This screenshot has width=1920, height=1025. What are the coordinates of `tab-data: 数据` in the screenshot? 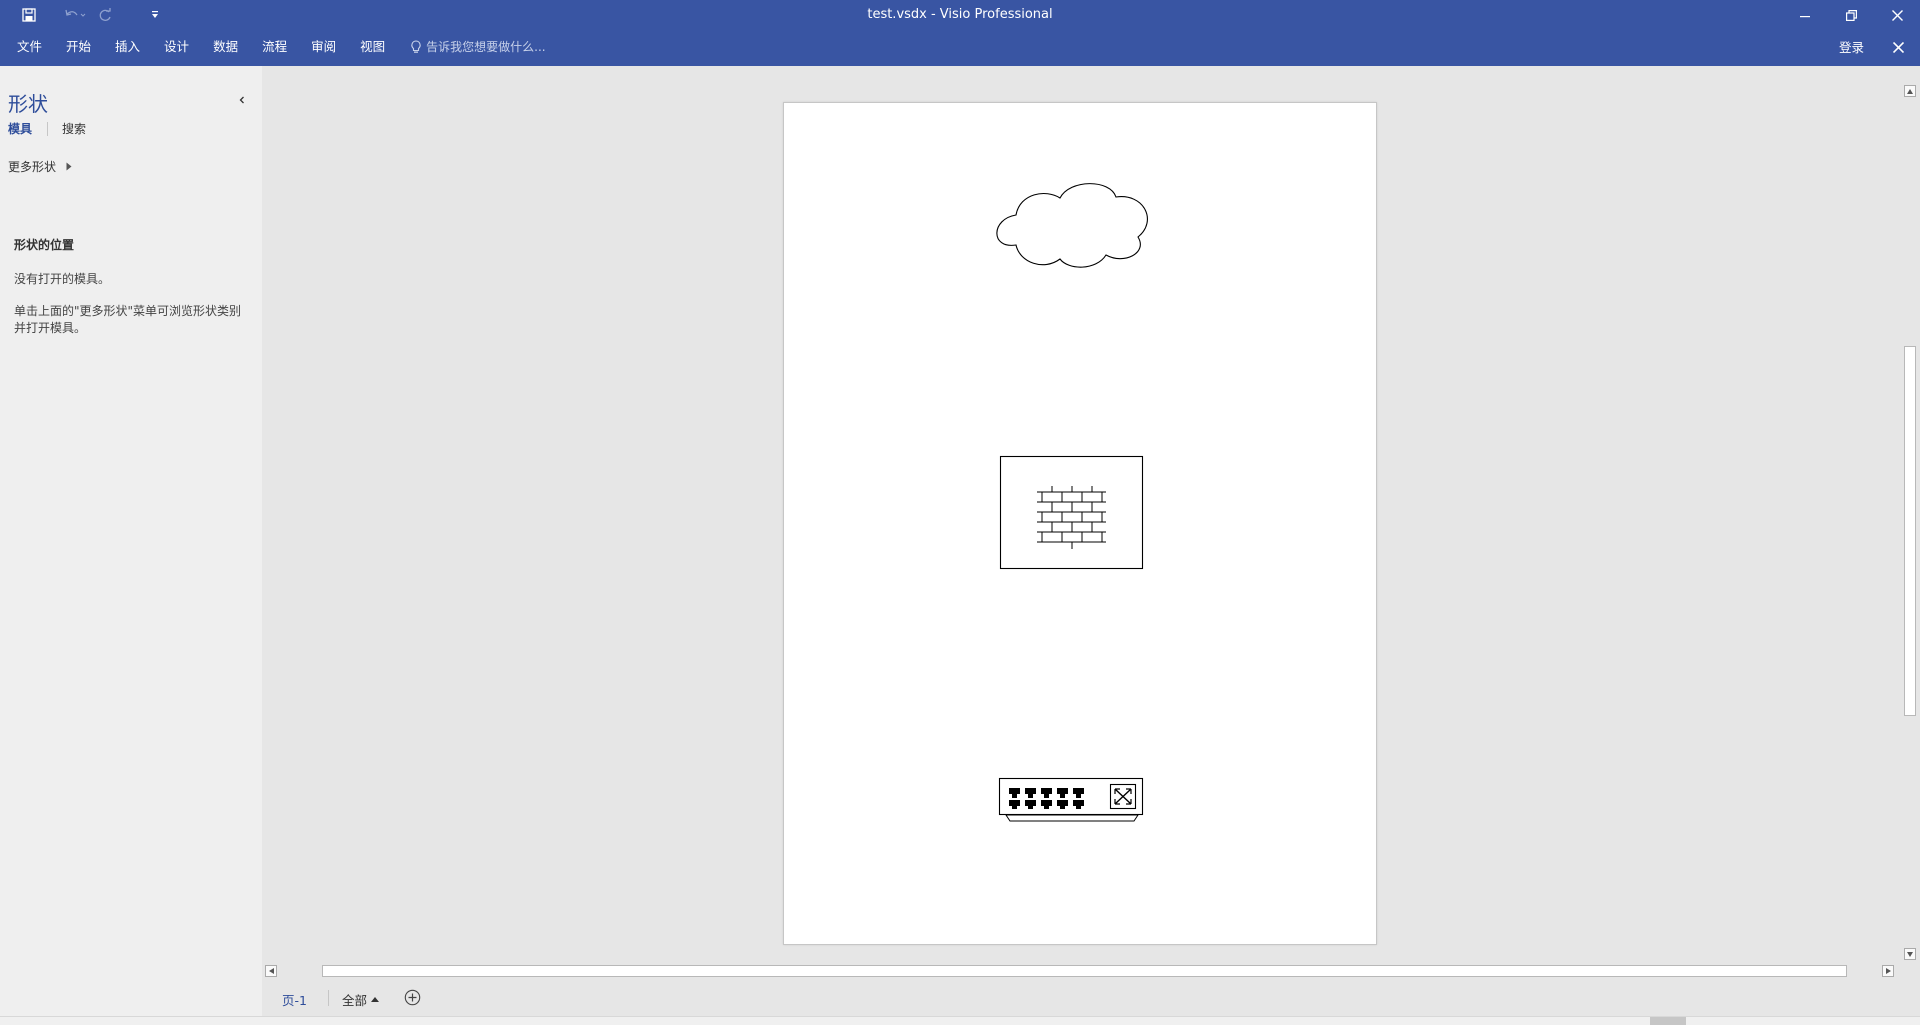 It's located at (225, 46).